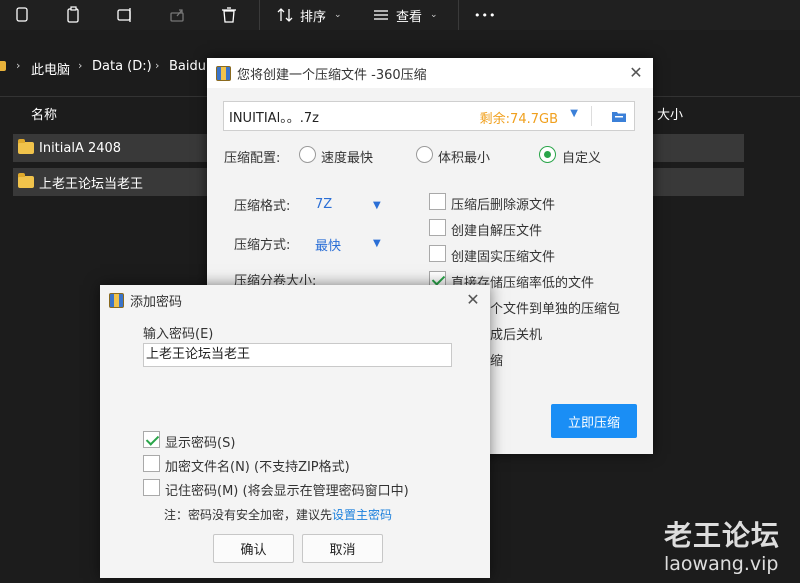  What do you see at coordinates (670, 113) in the screenshot?
I see `column-header-size: 大小` at bounding box center [670, 113].